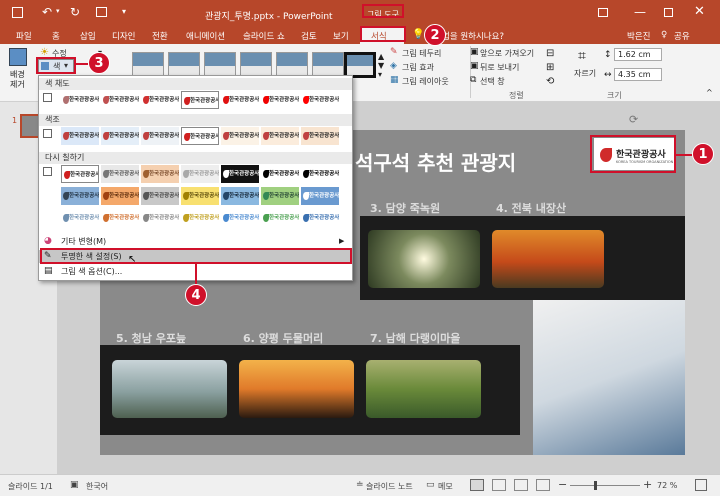 Image resolution: width=720 pixels, height=496 pixels. I want to click on recolor-swatch-10: 한국관광공사, so click(160, 196).